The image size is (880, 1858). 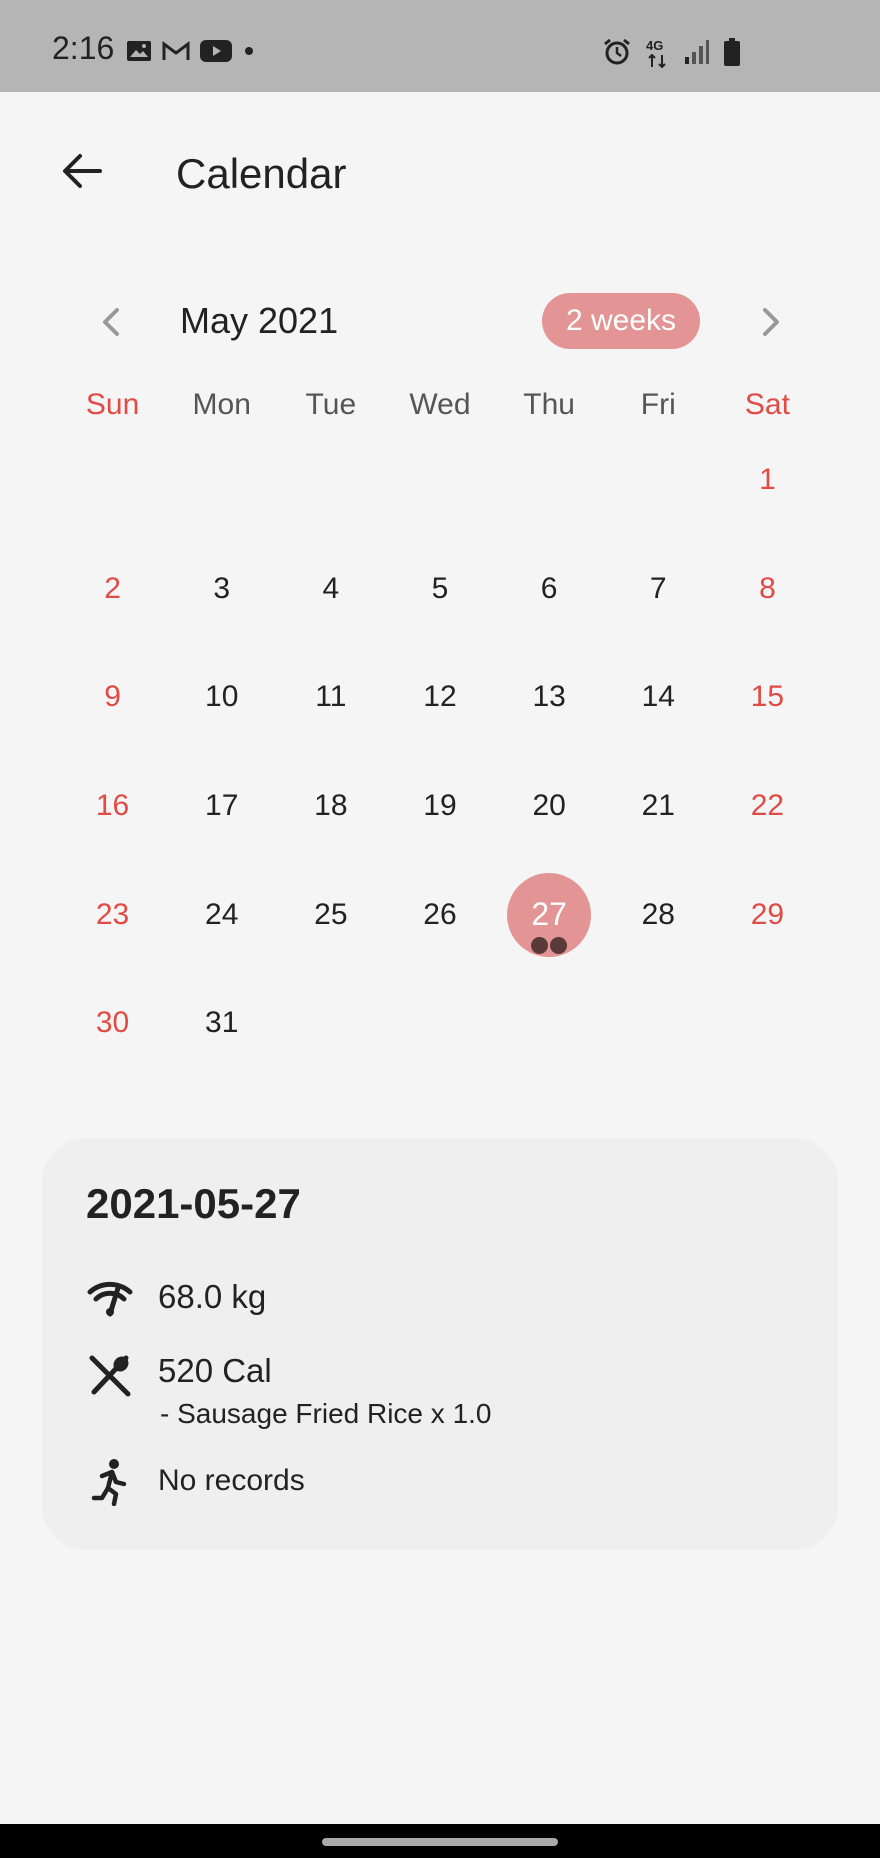 I want to click on calendar-day-number: 25, so click(x=331, y=914).